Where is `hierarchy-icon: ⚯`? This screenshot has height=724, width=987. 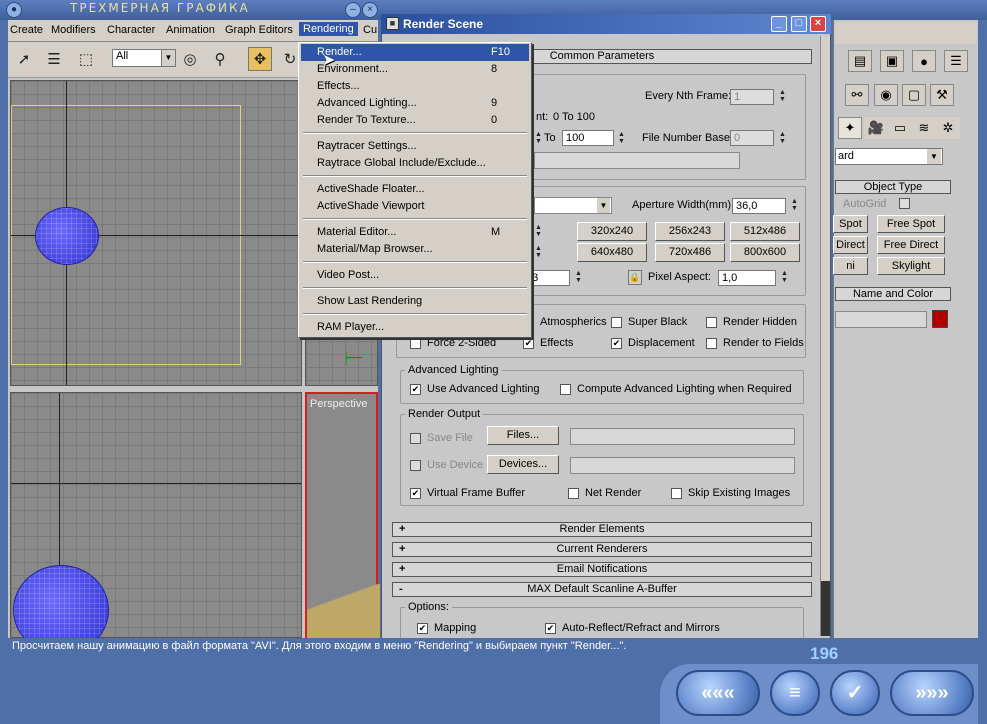 hierarchy-icon: ⚯ is located at coordinates (857, 95).